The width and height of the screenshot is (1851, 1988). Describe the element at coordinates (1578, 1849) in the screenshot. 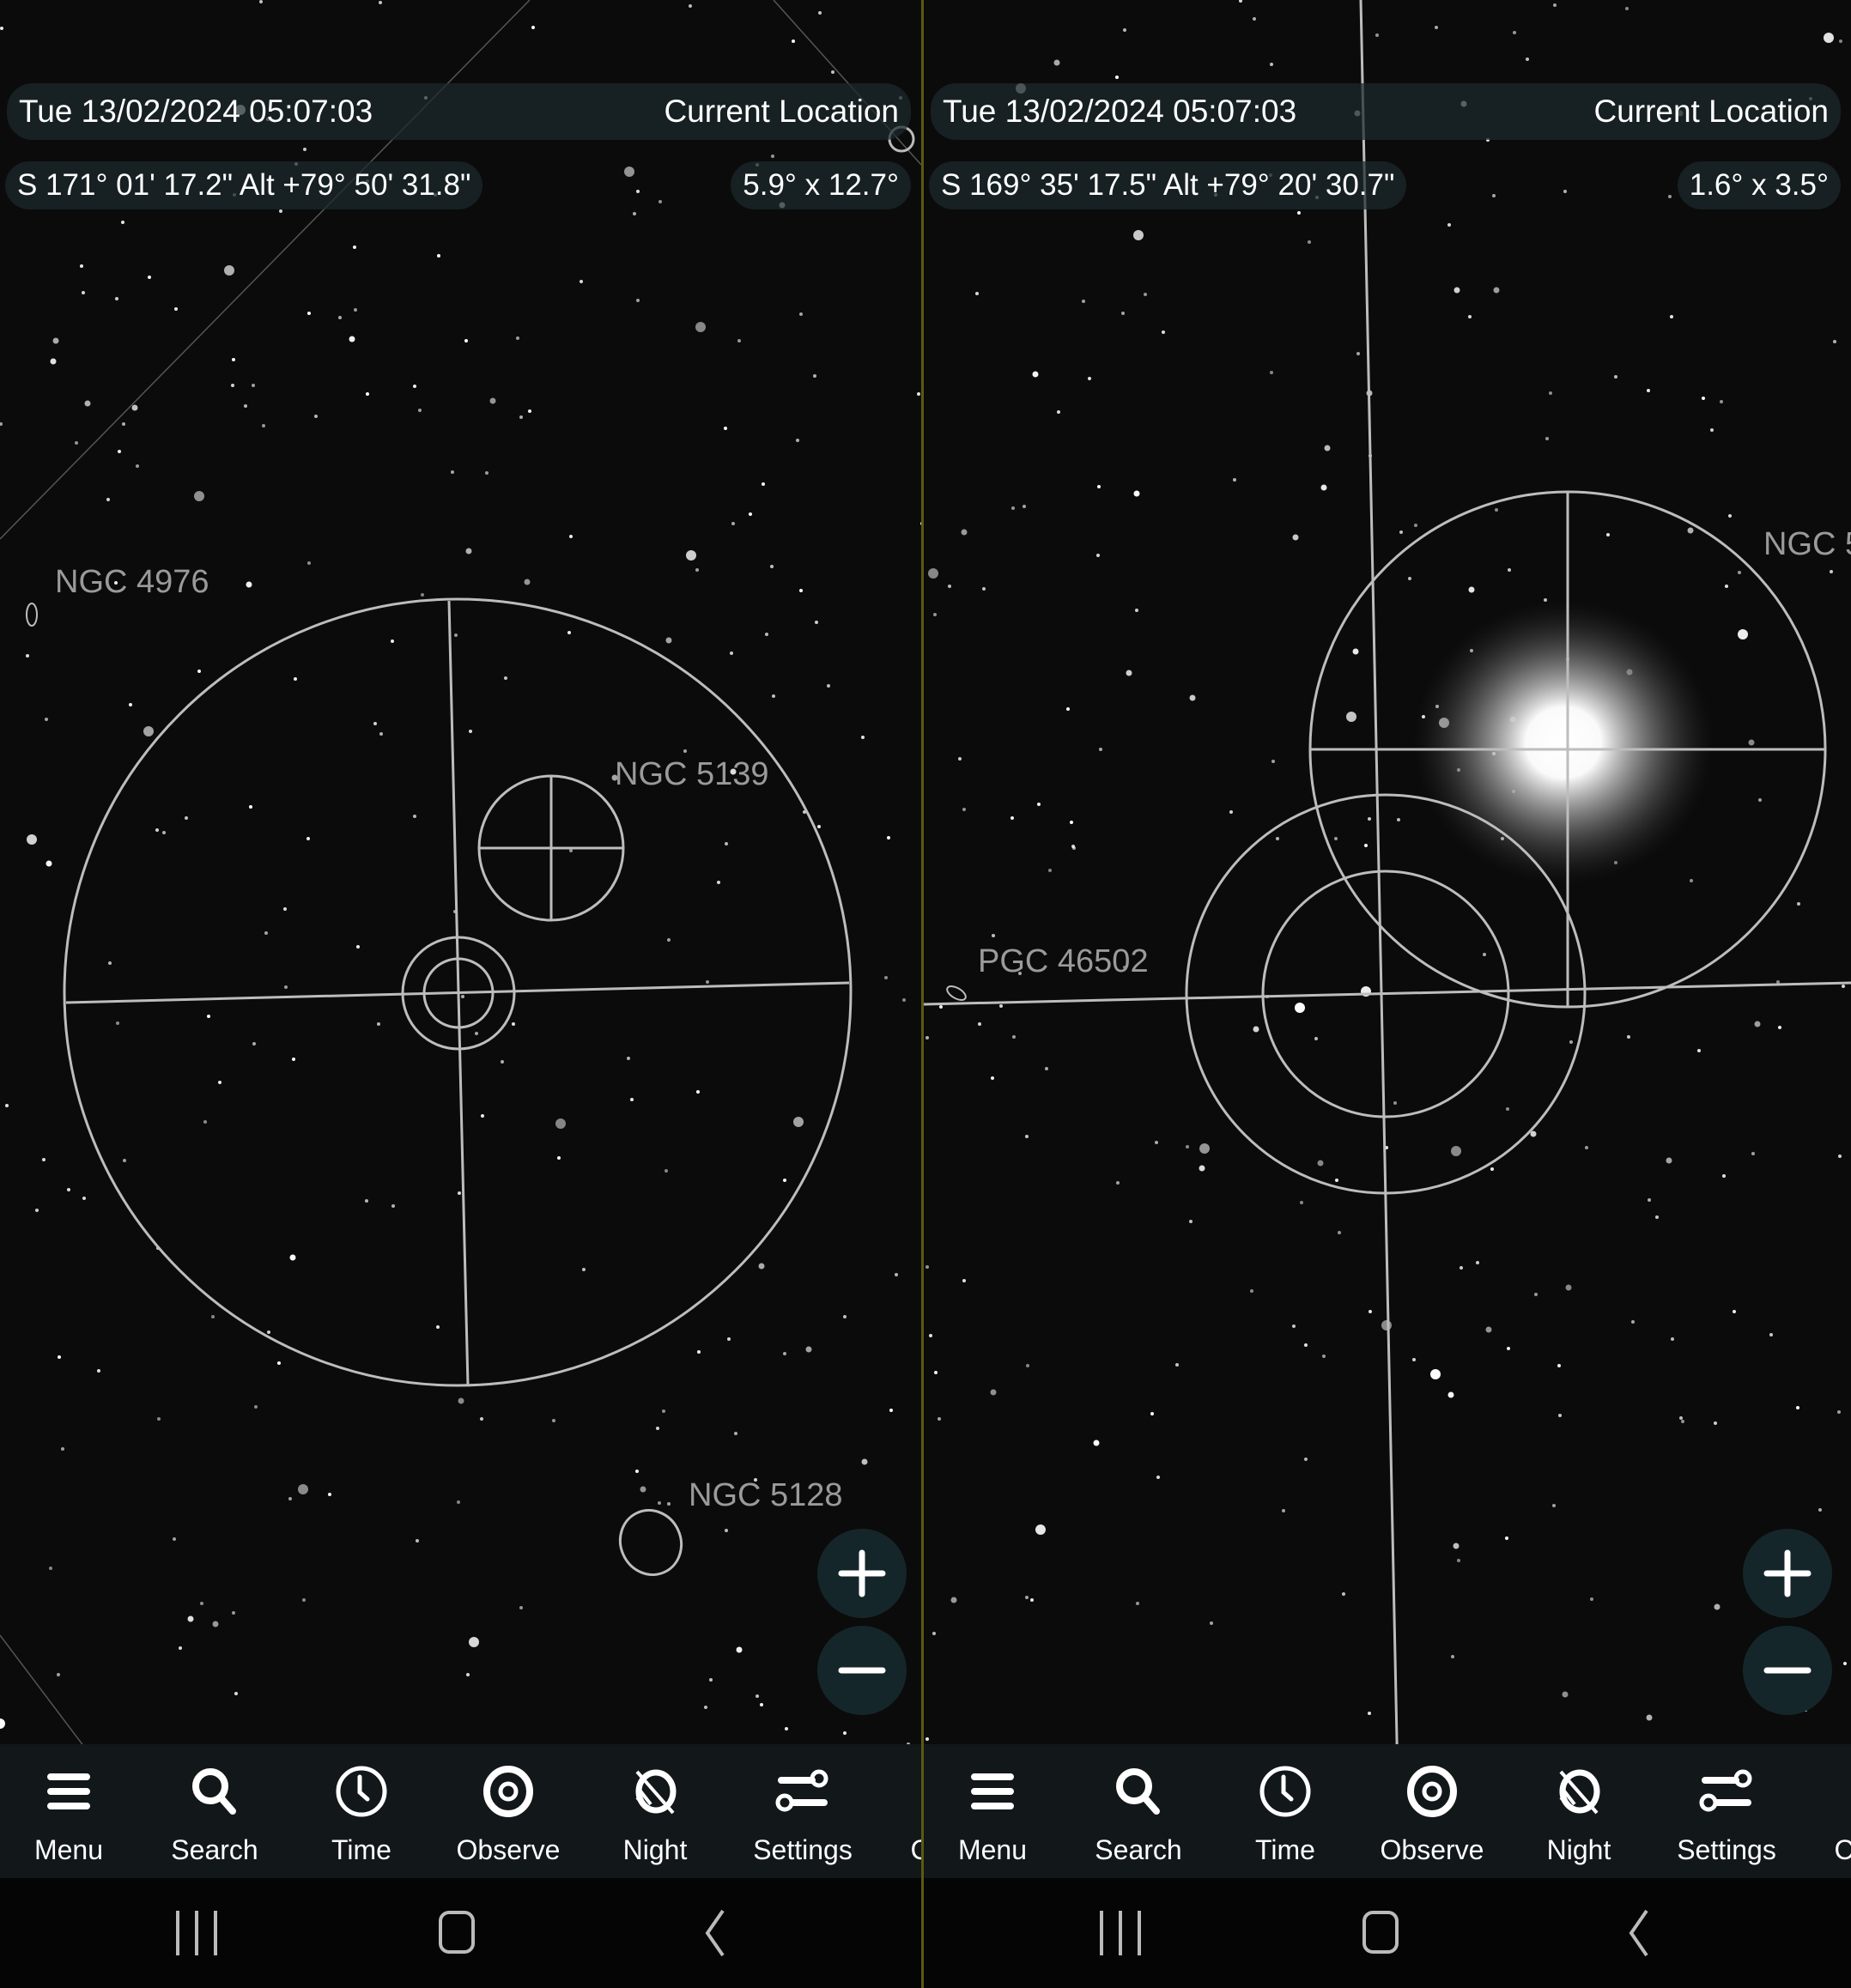

I see `toolbar-label: Night` at that location.